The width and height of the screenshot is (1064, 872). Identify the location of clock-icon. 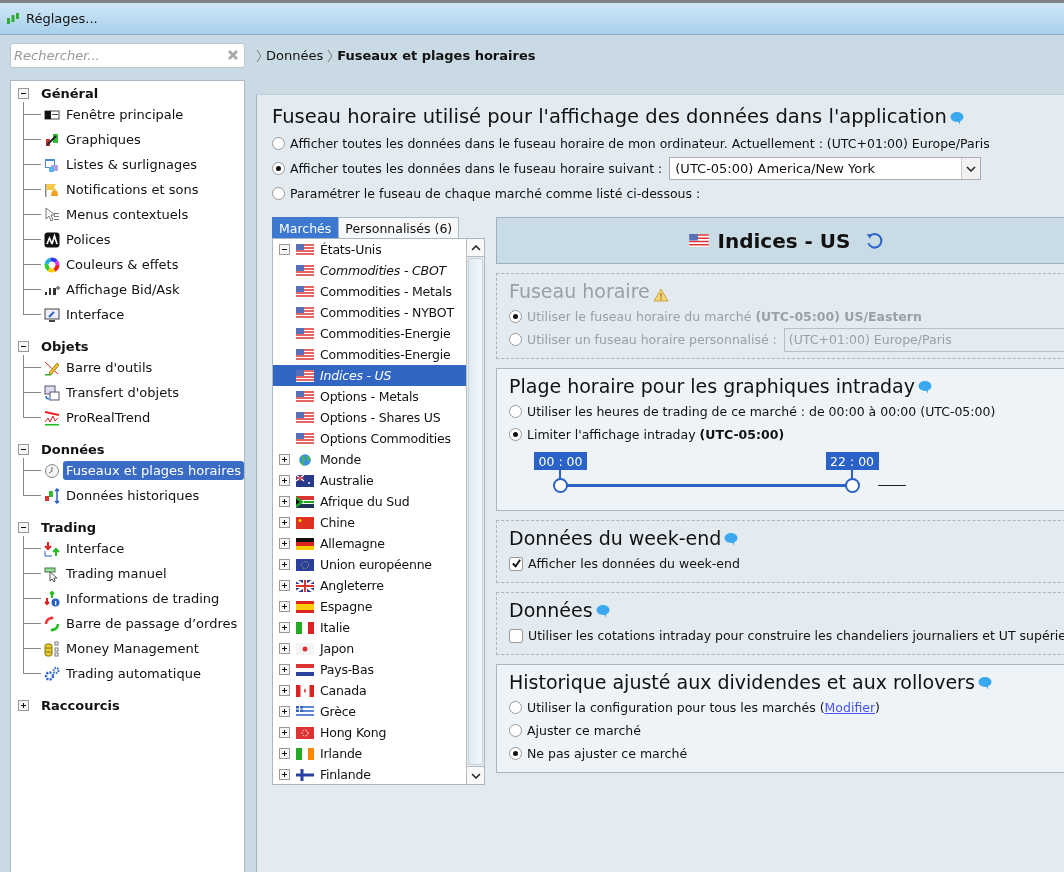
(52, 470).